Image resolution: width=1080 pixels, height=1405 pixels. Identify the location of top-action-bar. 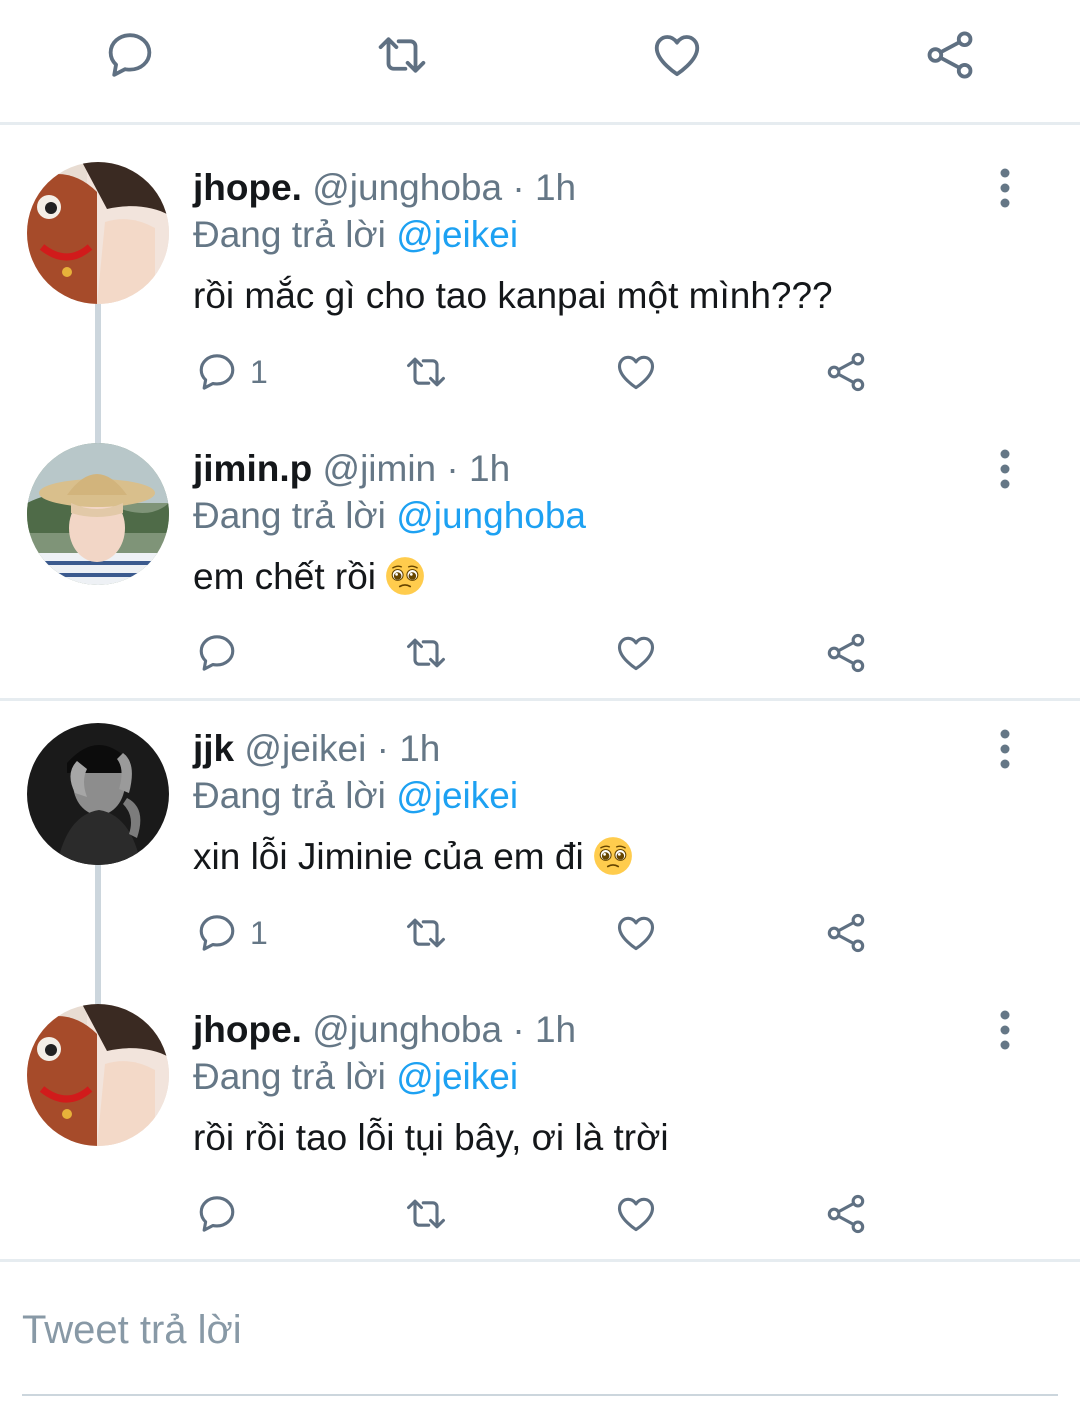
(540, 61).